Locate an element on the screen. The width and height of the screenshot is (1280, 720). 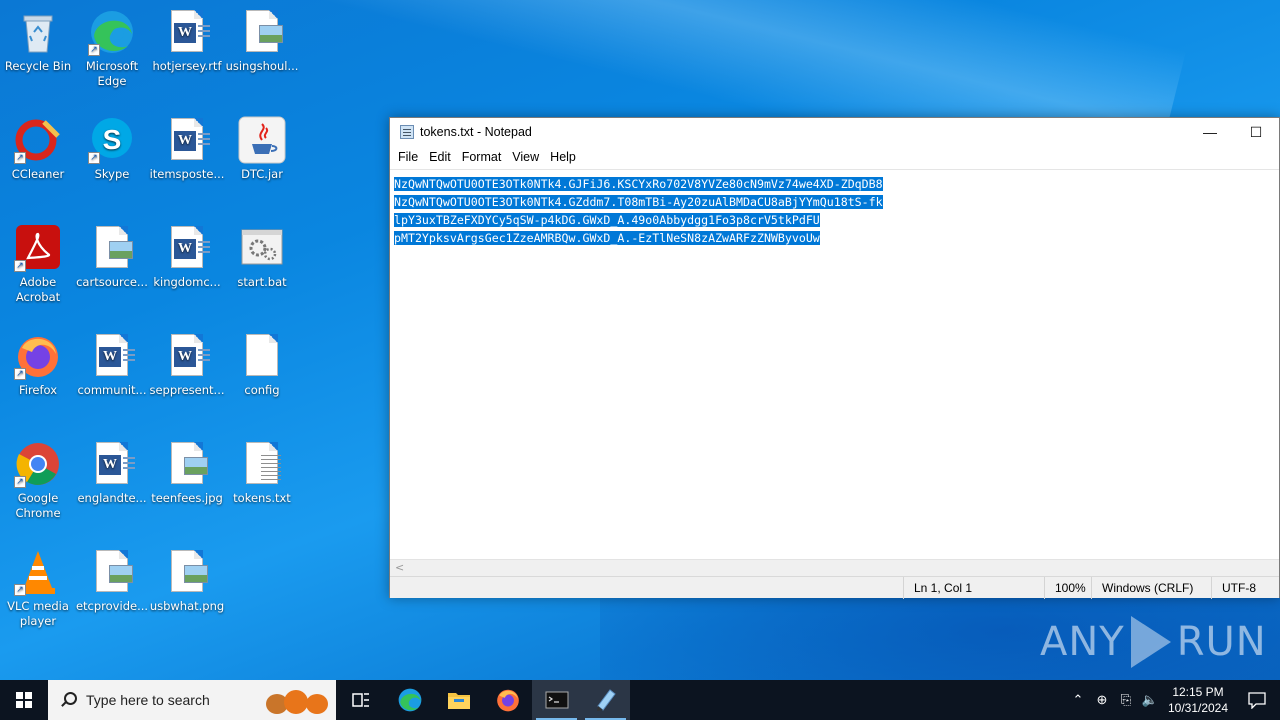
status-position: Ln 1, Col 1 is located at coordinates (973, 588).